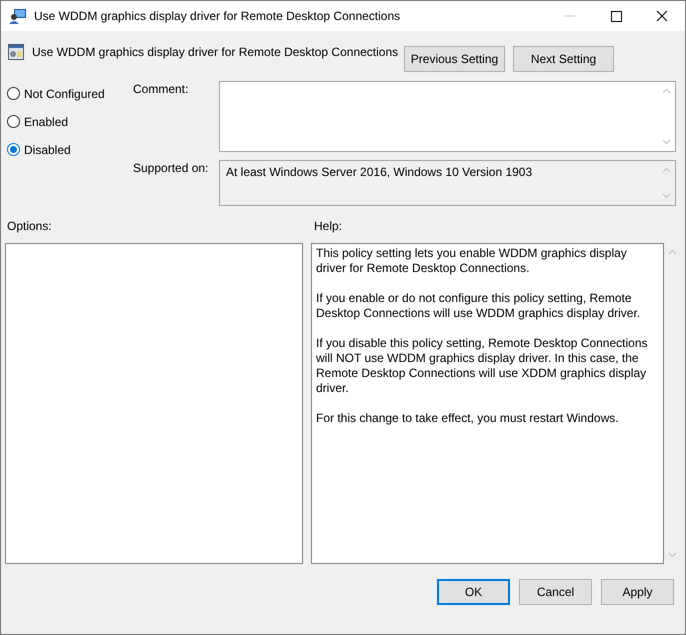 Image resolution: width=686 pixels, height=635 pixels. What do you see at coordinates (454, 59) in the screenshot?
I see `nav-button: Previous Setting` at bounding box center [454, 59].